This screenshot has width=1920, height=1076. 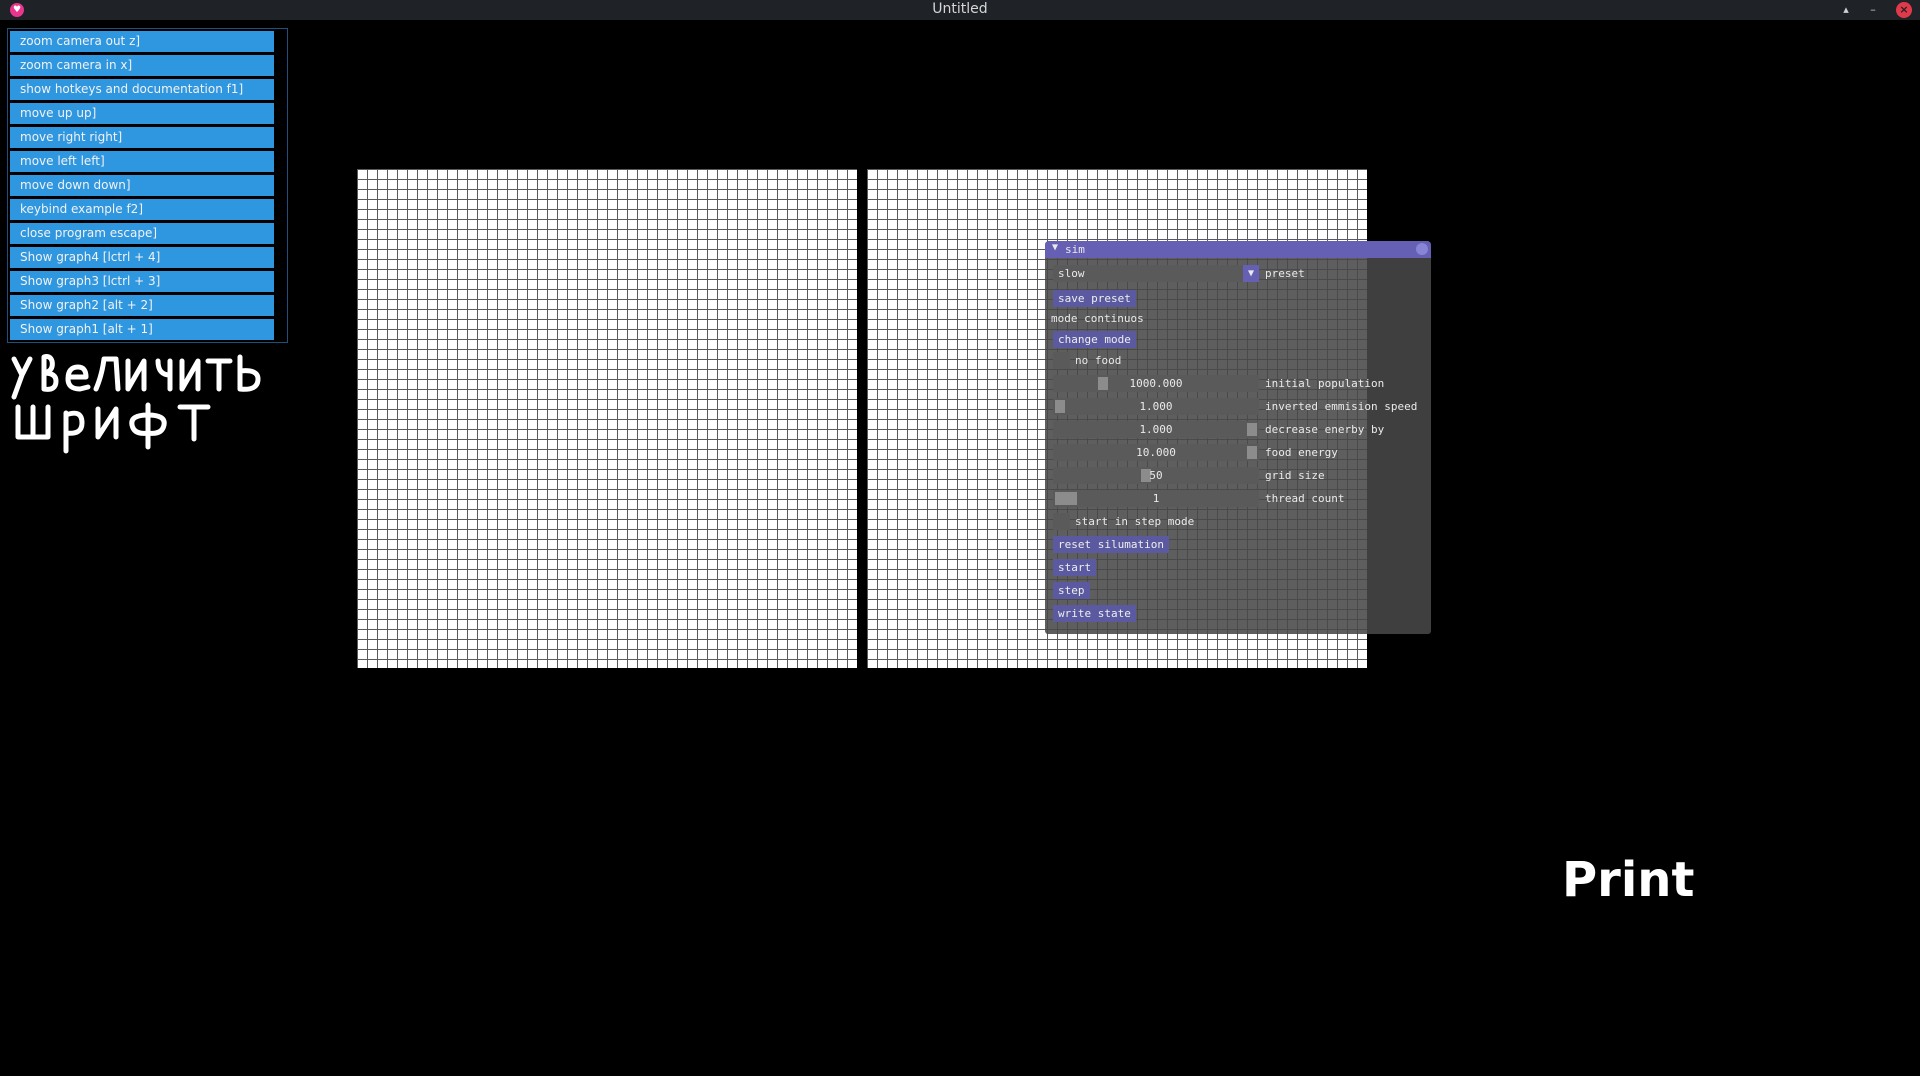 What do you see at coordinates (1055, 247) in the screenshot?
I see `collapse-icon: ▼` at bounding box center [1055, 247].